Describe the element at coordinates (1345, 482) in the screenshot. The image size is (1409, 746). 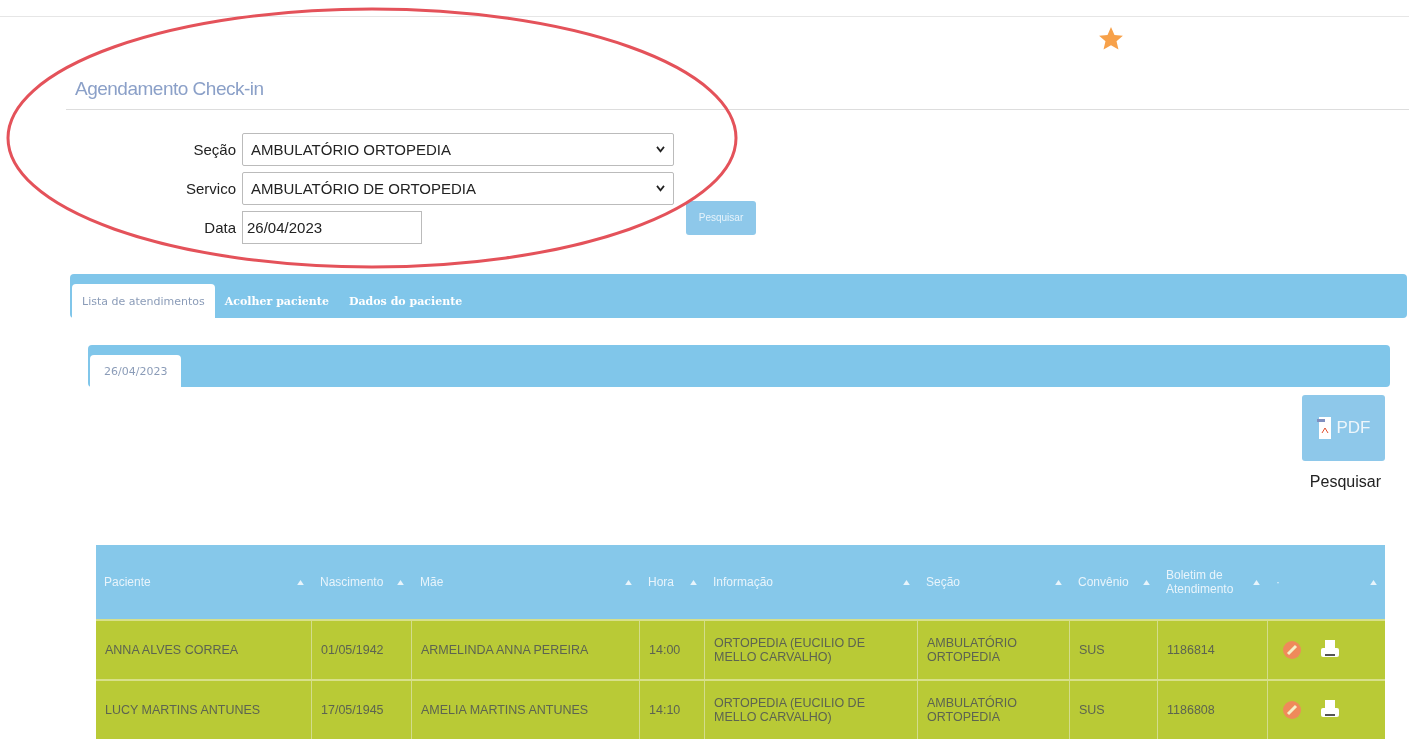
I see `search-label: Pesquisar` at that location.